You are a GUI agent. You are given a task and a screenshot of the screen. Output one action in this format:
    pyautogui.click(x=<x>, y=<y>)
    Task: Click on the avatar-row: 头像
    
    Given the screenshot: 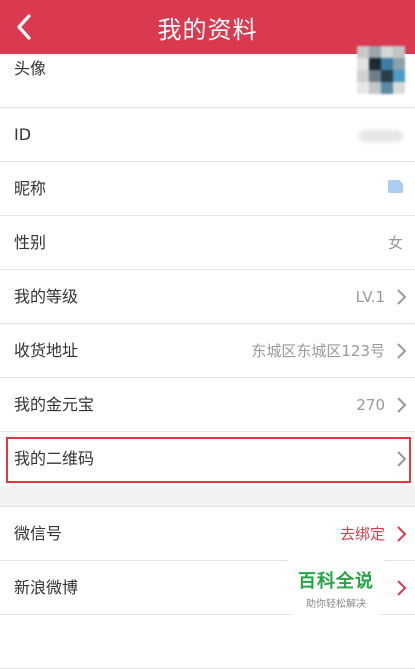 What is the action you would take?
    pyautogui.click(x=207, y=77)
    